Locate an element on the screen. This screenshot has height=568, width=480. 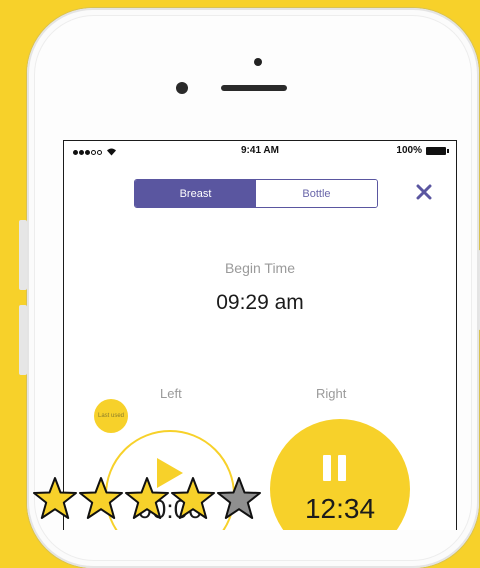
right-timer-value: 12:34 is located at coordinates (340, 508).